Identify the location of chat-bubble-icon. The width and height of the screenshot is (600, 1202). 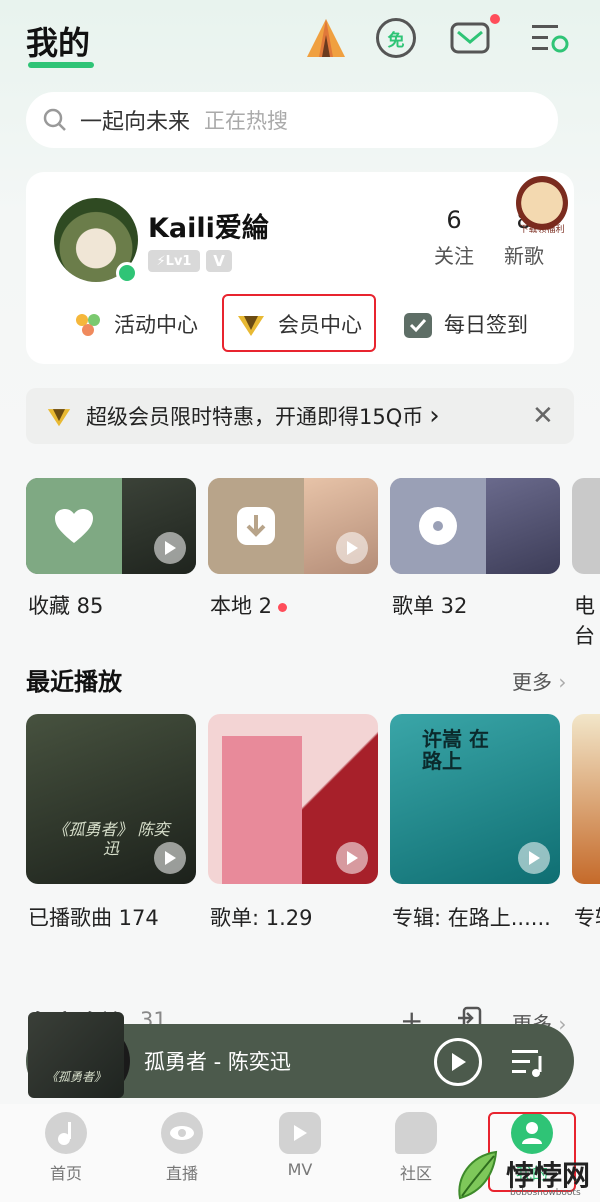
(416, 1133).